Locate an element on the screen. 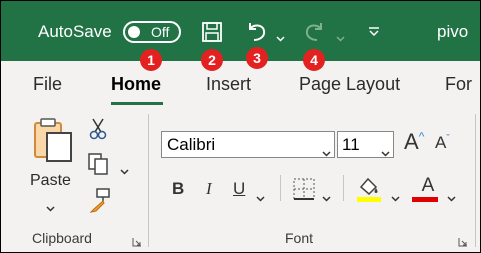 Image resolution: width=481 pixels, height=253 pixels. tab-formulas: For is located at coordinates (458, 84).